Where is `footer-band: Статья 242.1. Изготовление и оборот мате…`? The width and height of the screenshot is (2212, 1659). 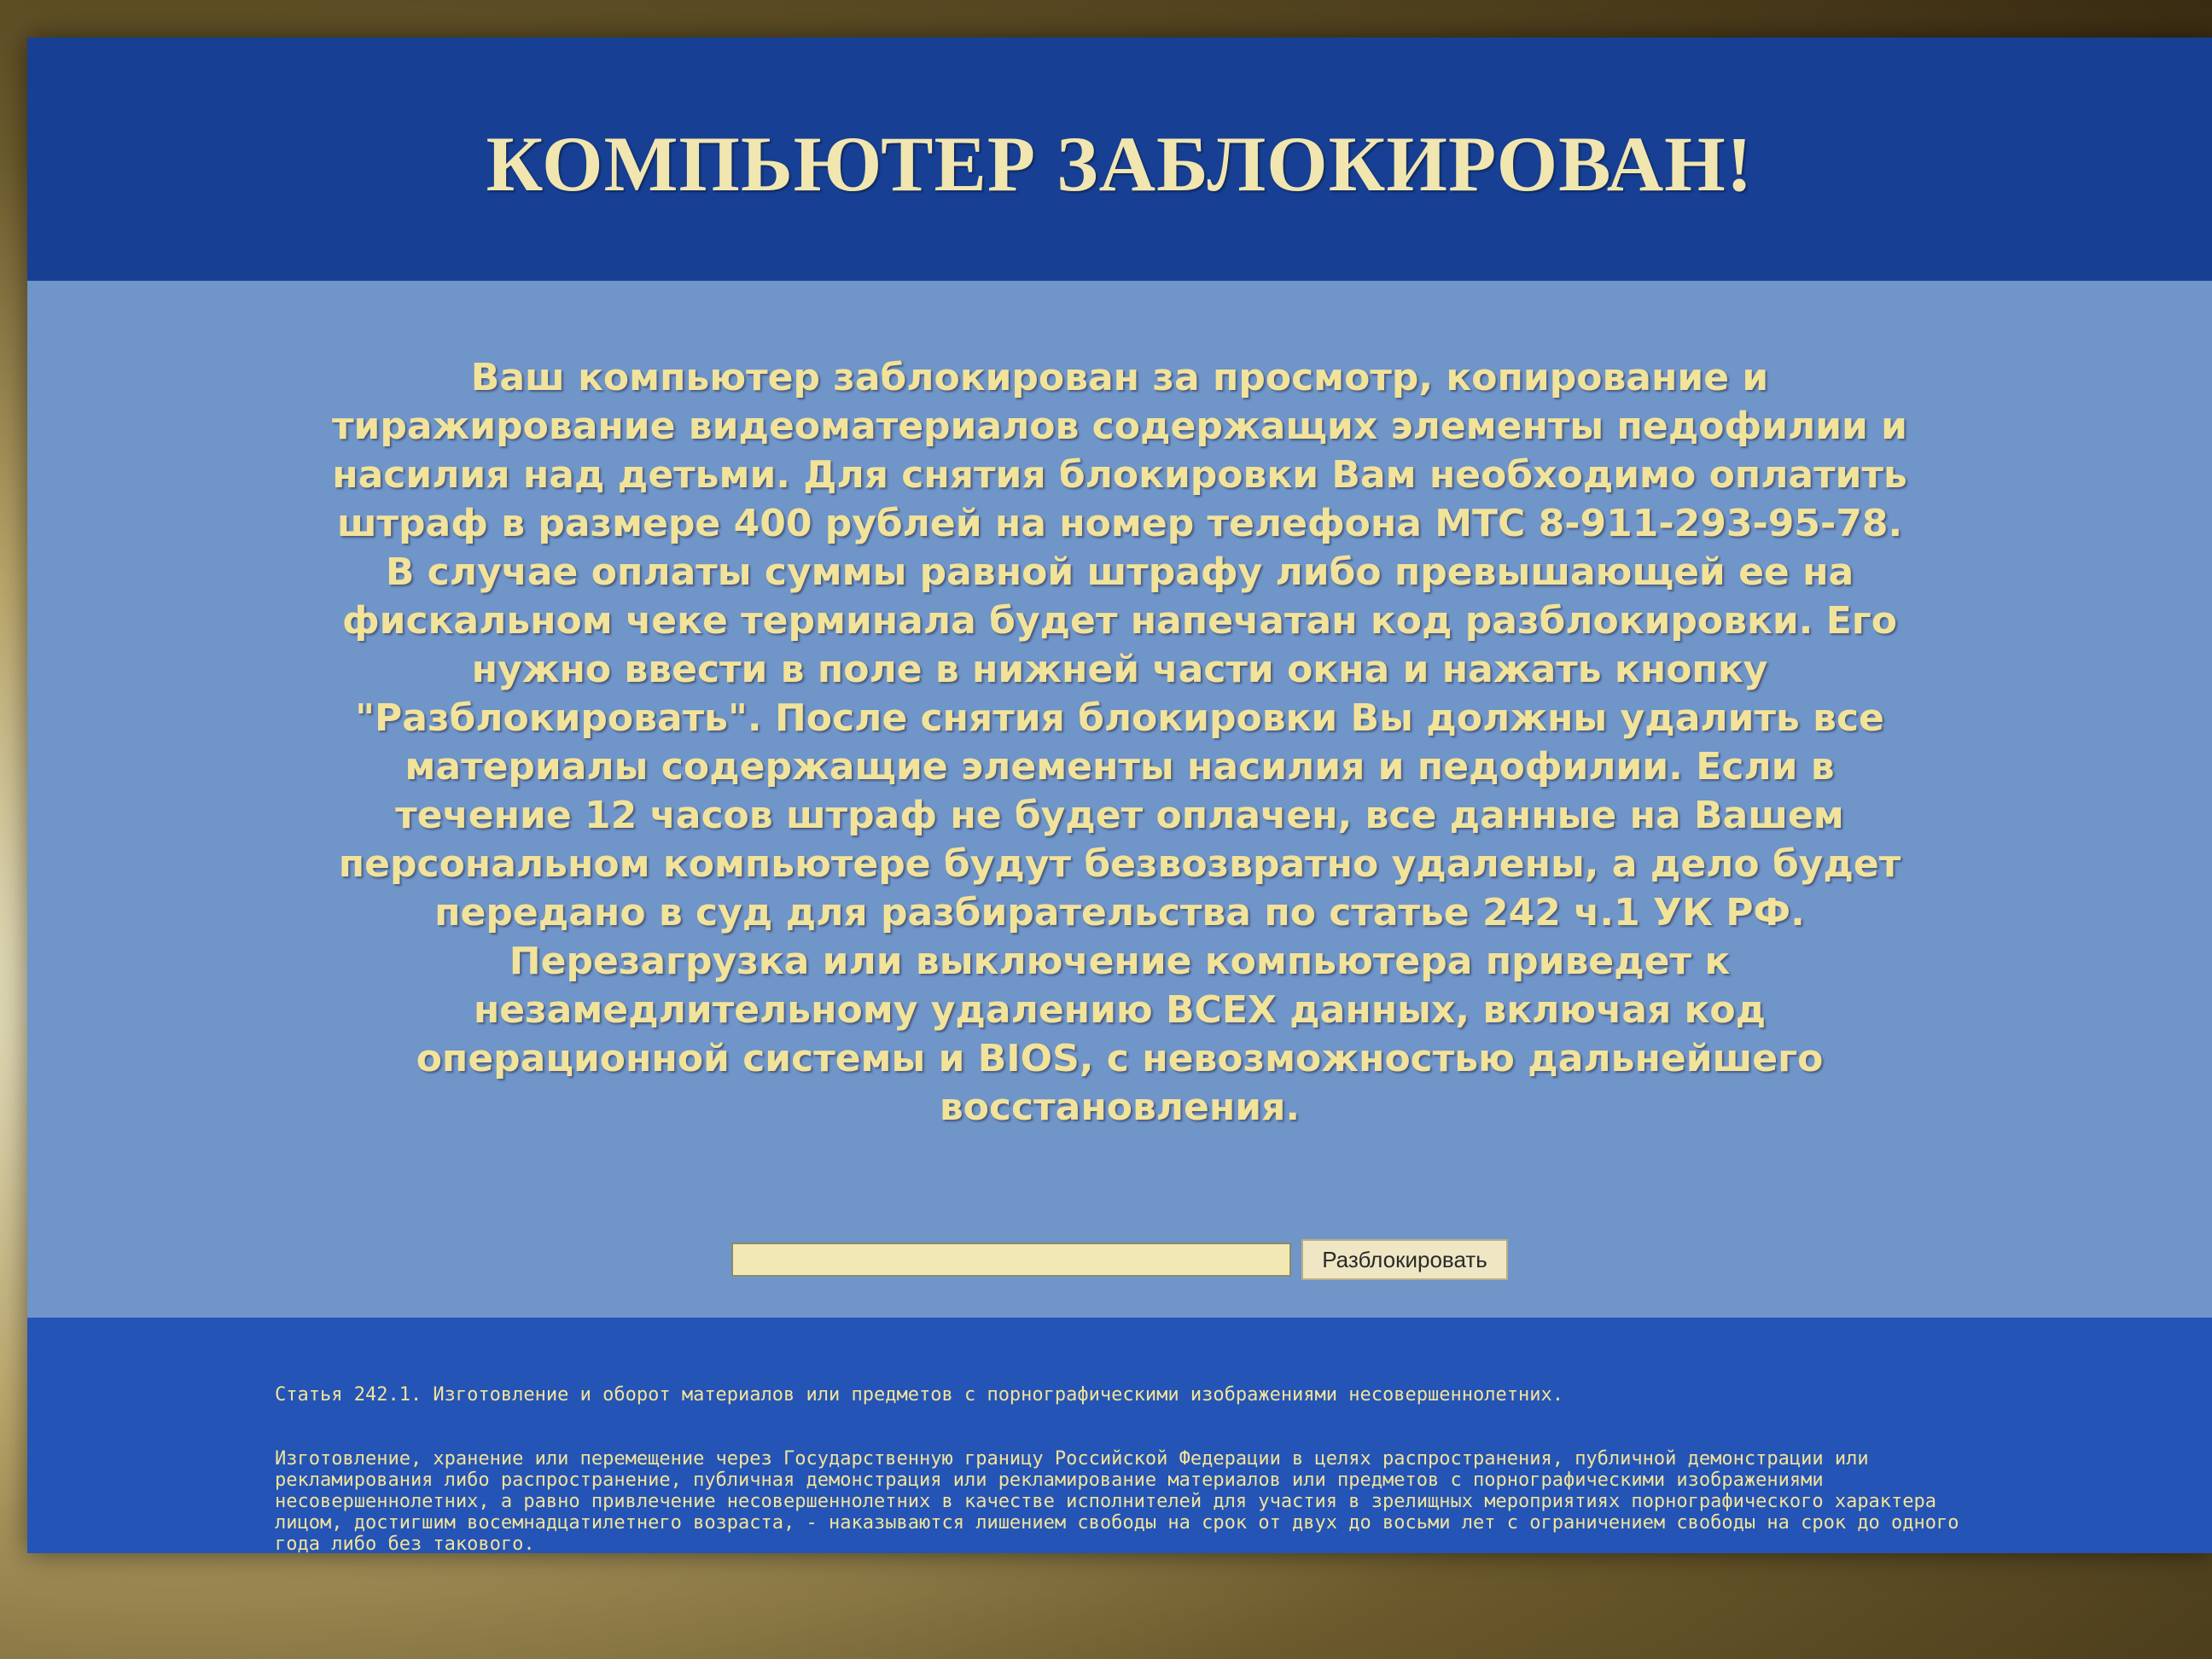 footer-band: Статья 242.1. Изготовление и оборот мате… is located at coordinates (1119, 1436).